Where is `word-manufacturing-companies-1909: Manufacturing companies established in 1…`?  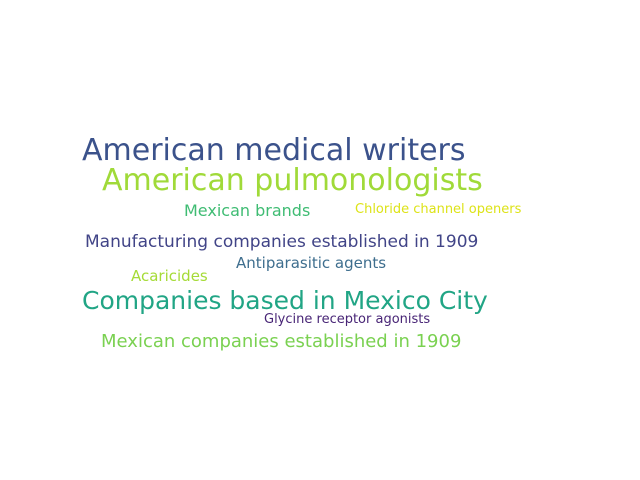 word-manufacturing-companies-1909: Manufacturing companies established in 1… is located at coordinates (282, 242).